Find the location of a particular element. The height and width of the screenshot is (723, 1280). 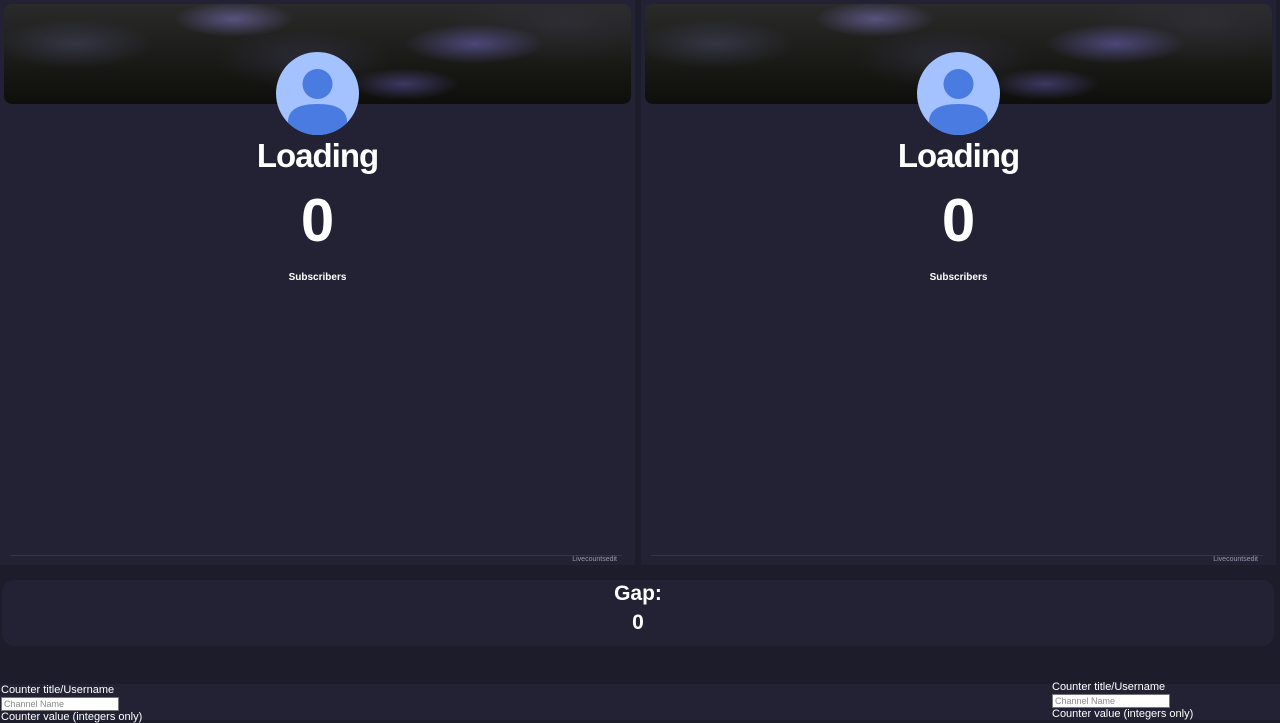

counter-1-title-label: Counter title/Username is located at coordinates (58, 690).